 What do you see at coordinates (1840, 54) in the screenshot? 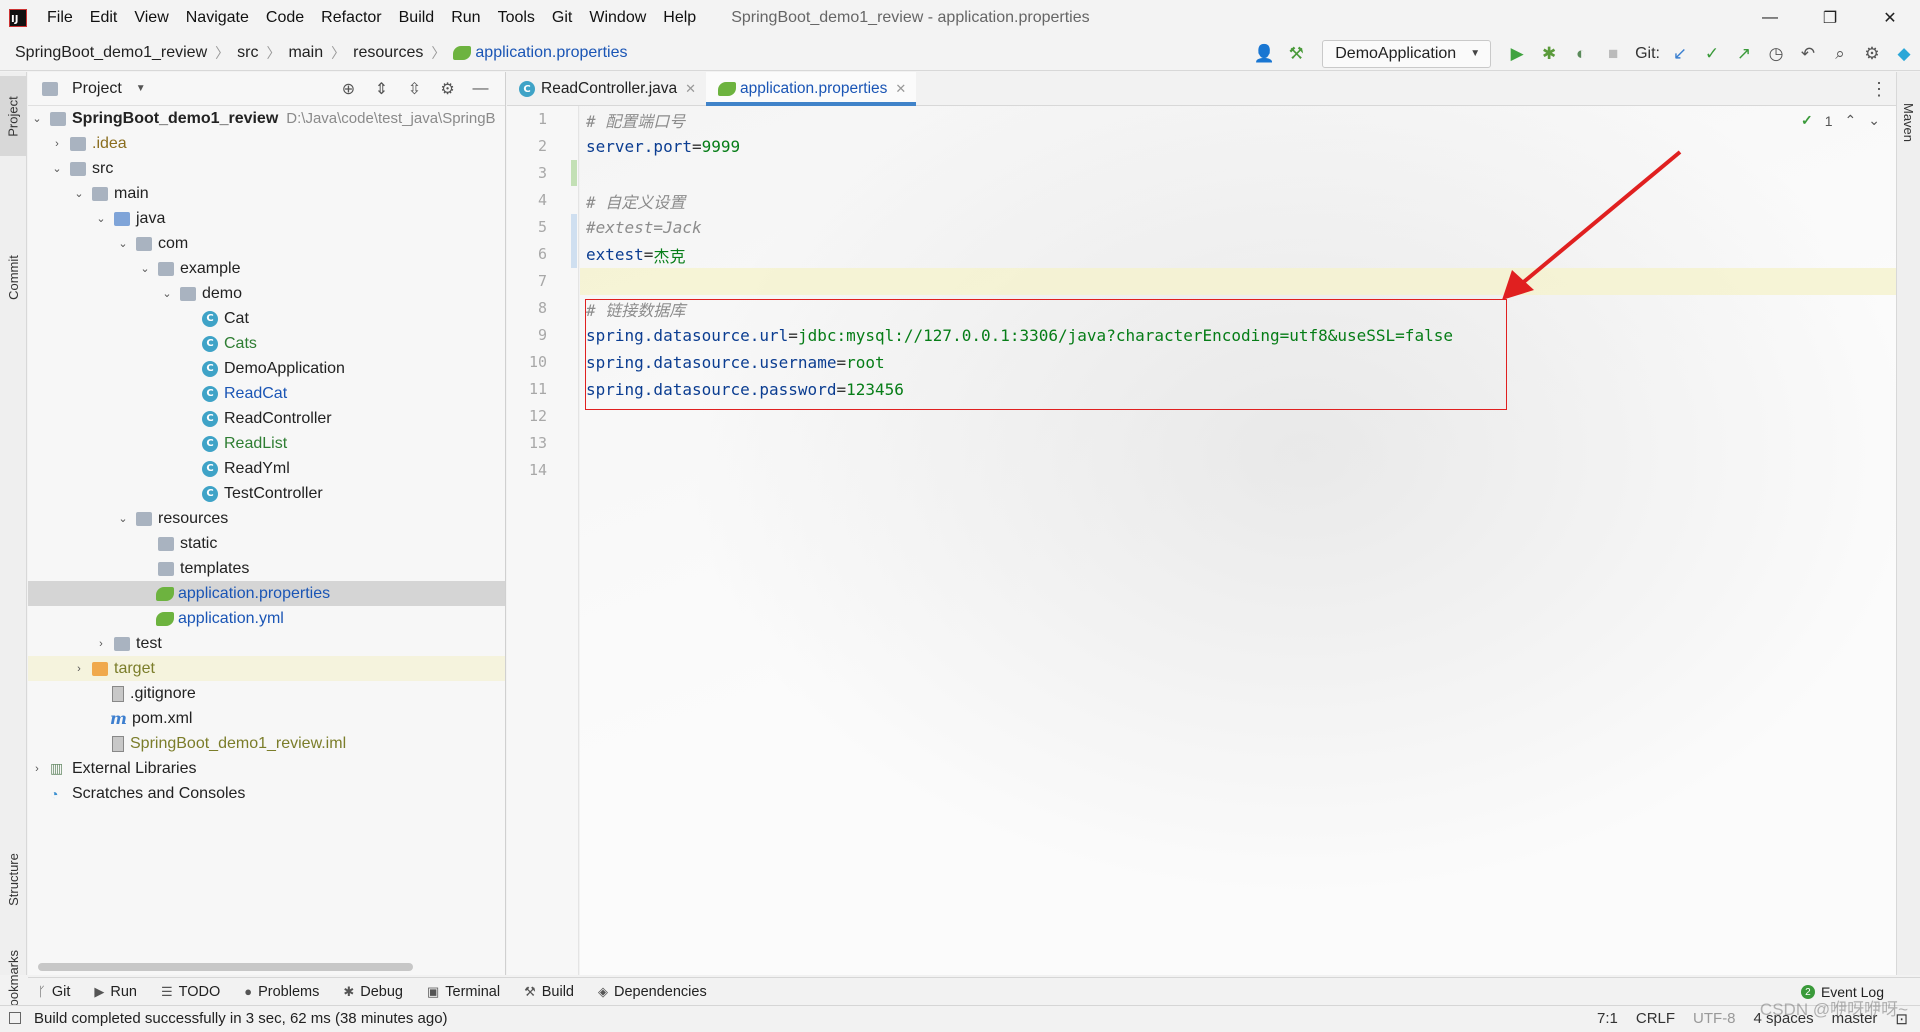
I see `search-icon: ⌕` at bounding box center [1840, 54].